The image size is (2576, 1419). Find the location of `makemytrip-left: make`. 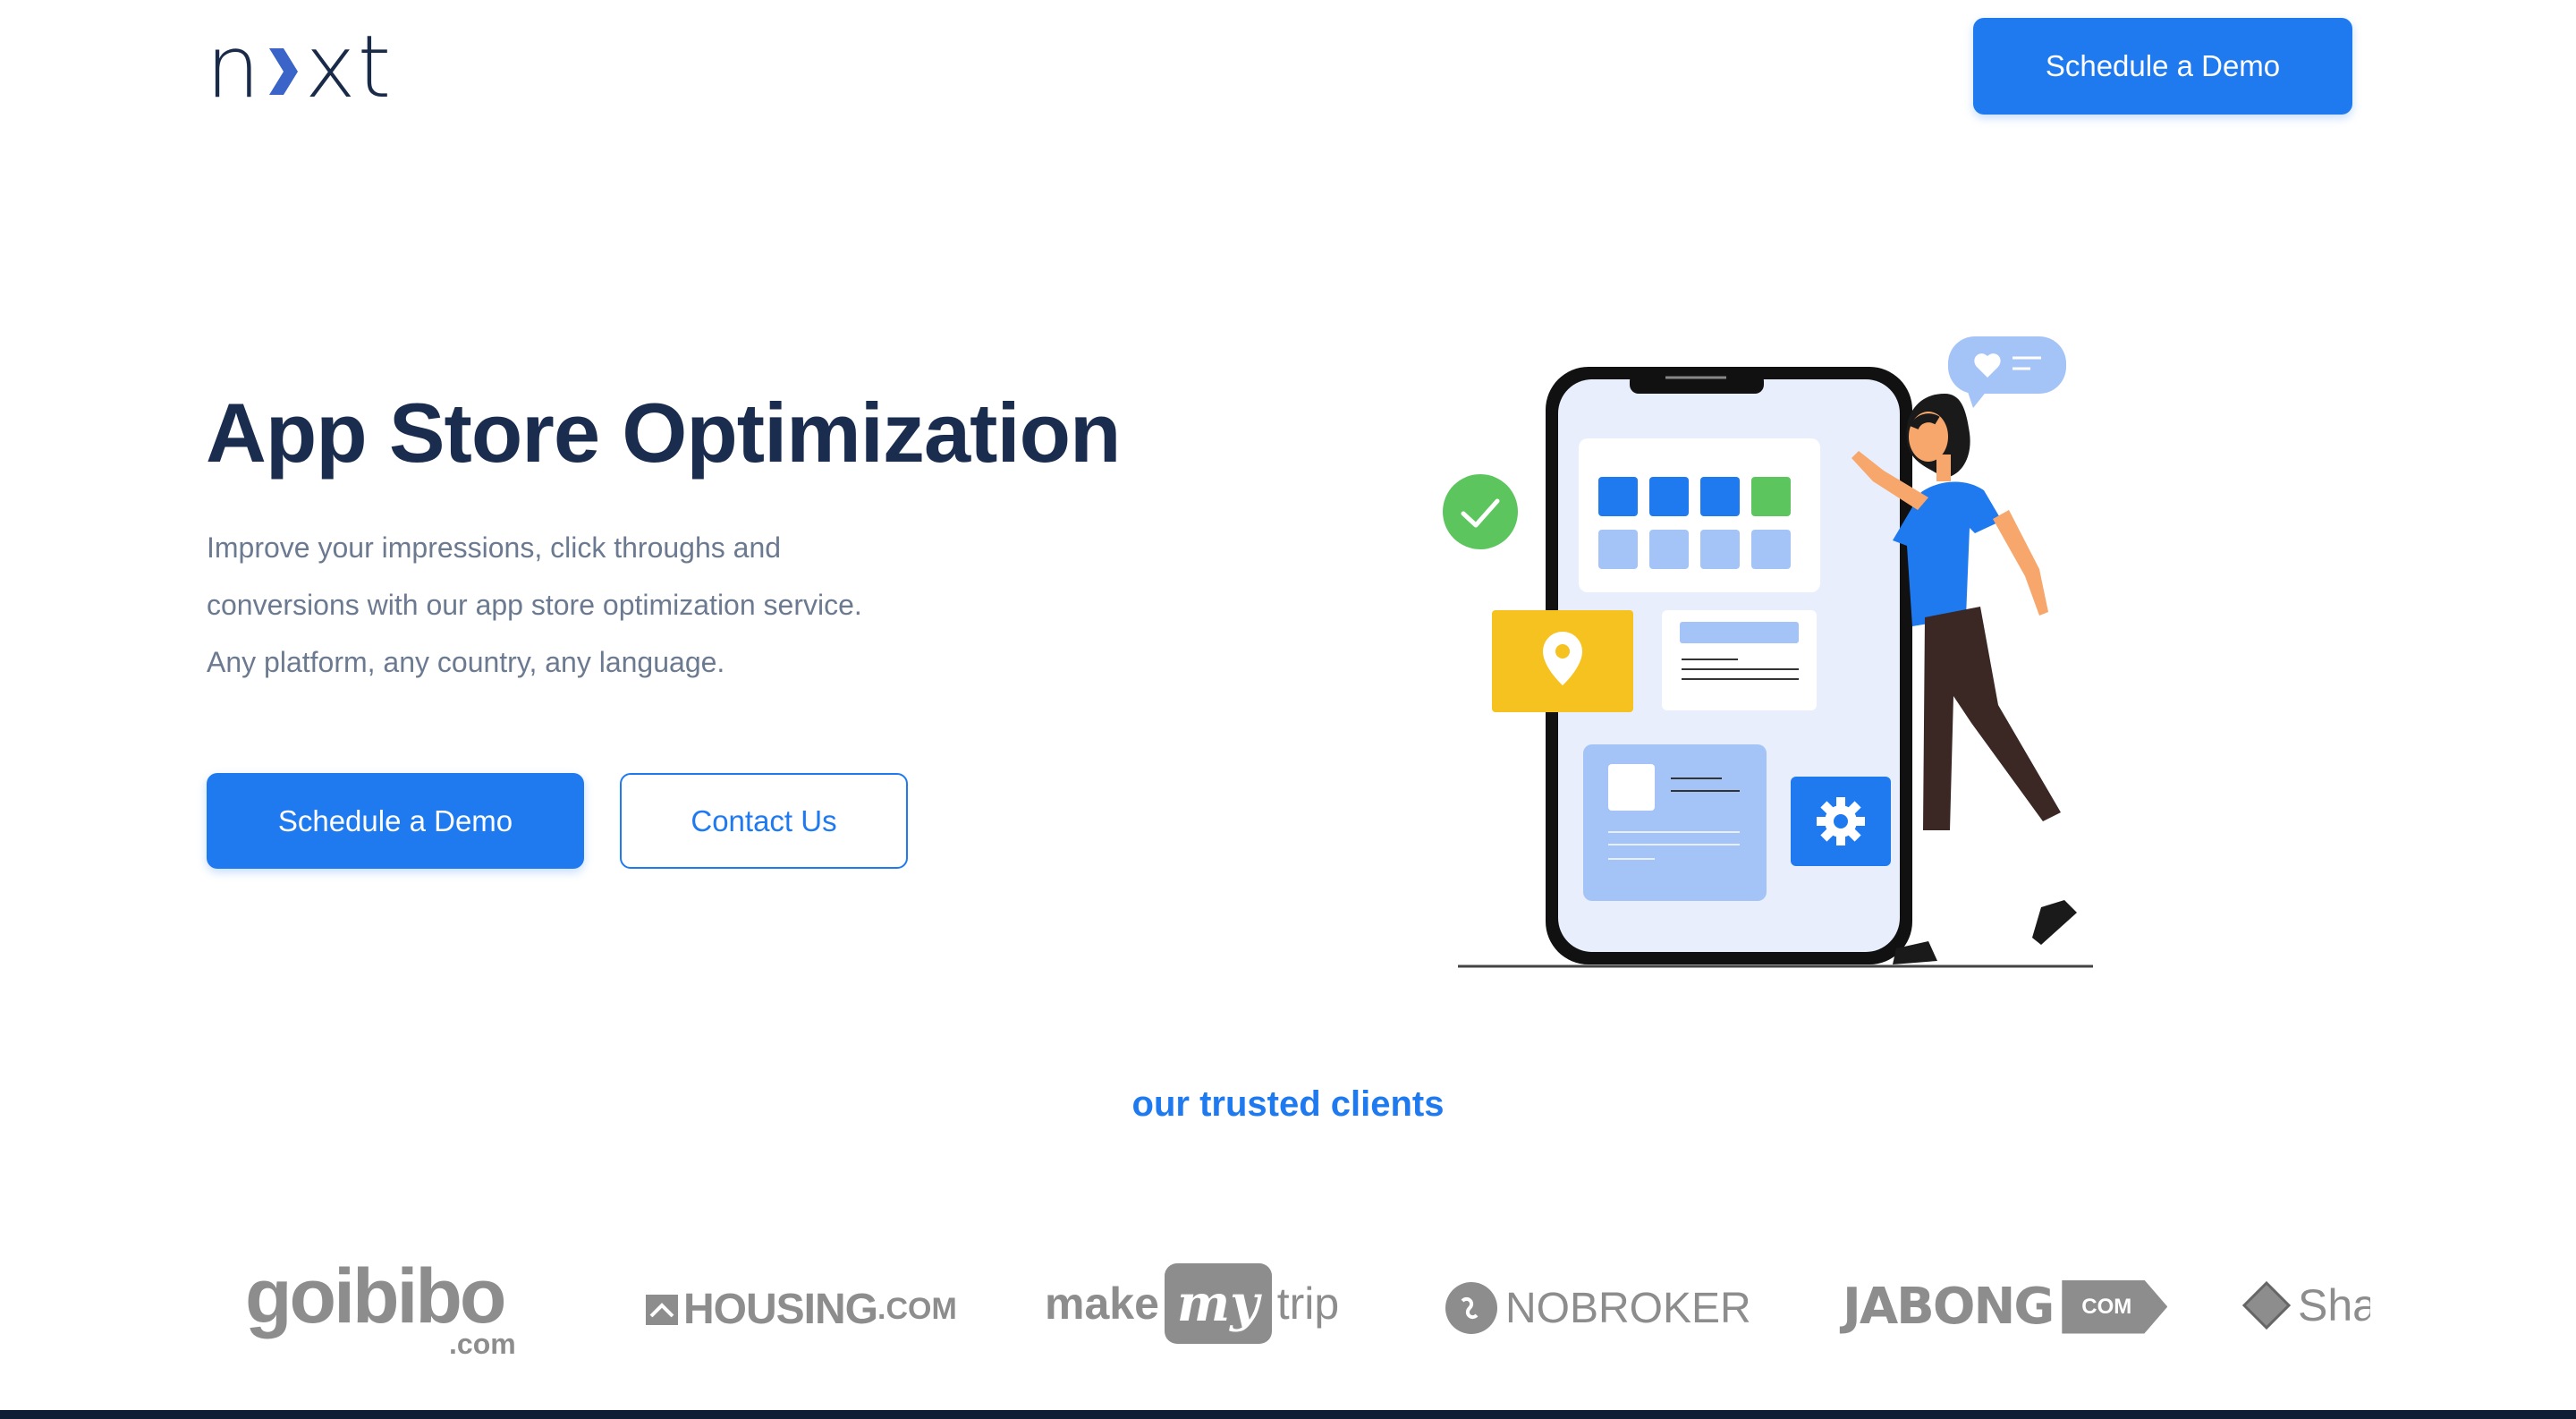

makemytrip-left: make is located at coordinates (1102, 1304).